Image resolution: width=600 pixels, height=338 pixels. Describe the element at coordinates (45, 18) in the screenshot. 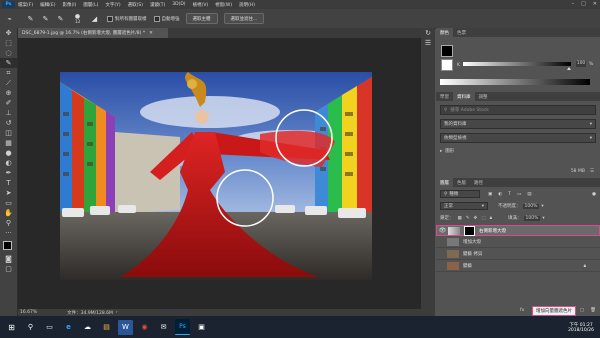

I see `add-selection-icon: ✎` at that location.